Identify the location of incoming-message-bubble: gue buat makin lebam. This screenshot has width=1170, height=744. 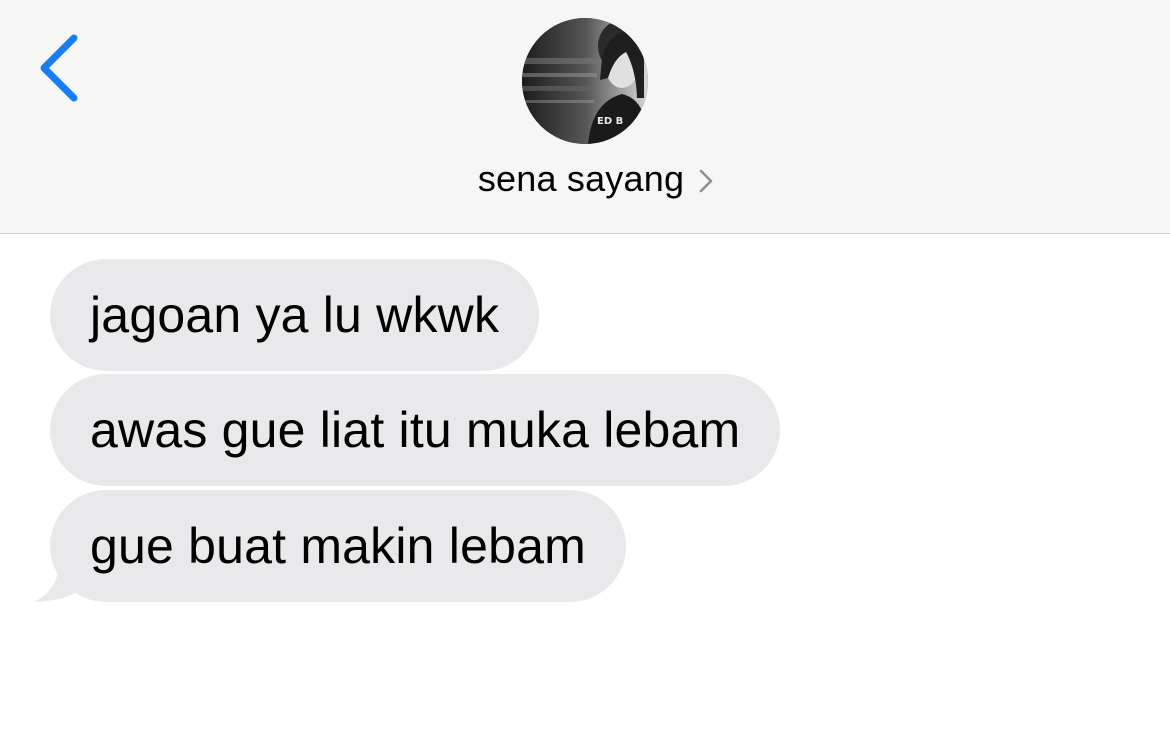
(338, 546).